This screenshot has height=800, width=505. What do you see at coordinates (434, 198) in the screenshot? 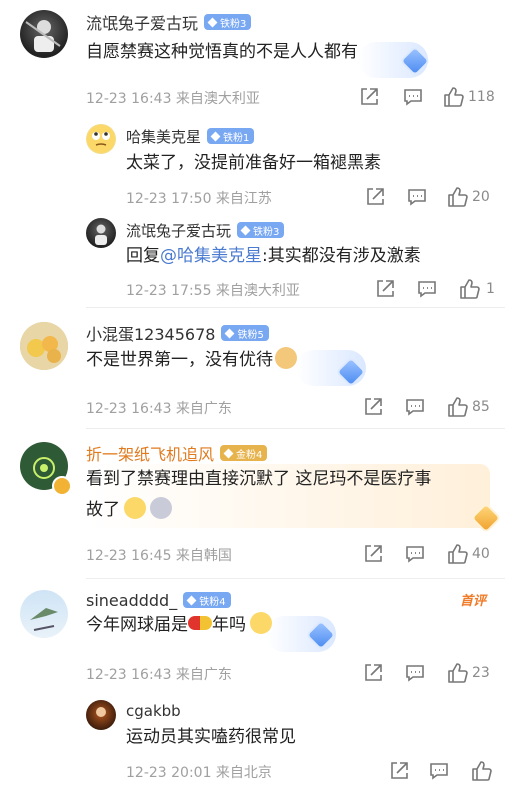
I see `reply-actions: 20` at bounding box center [434, 198].